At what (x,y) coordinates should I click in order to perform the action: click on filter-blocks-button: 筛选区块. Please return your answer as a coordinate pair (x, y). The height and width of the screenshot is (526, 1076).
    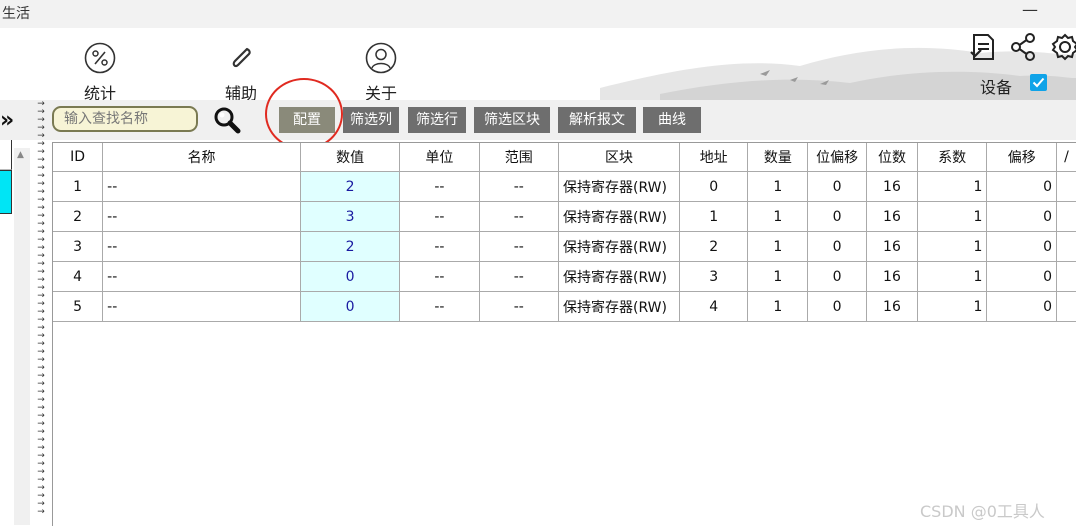
    Looking at the image, I should click on (512, 120).